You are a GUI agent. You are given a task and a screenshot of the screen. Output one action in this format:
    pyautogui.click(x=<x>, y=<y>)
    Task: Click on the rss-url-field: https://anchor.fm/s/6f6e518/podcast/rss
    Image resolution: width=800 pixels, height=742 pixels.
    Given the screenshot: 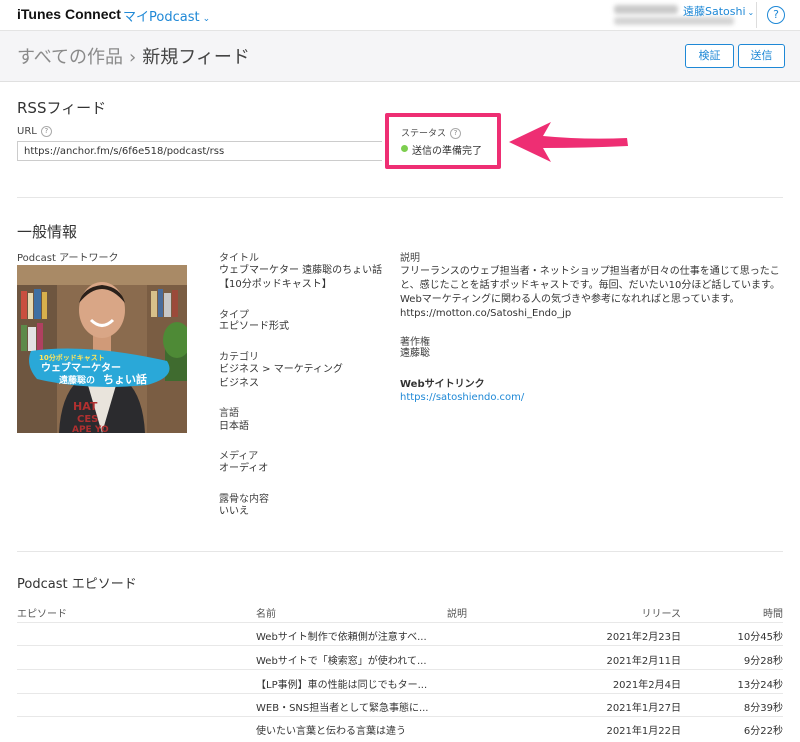 What is the action you would take?
    pyautogui.click(x=199, y=151)
    